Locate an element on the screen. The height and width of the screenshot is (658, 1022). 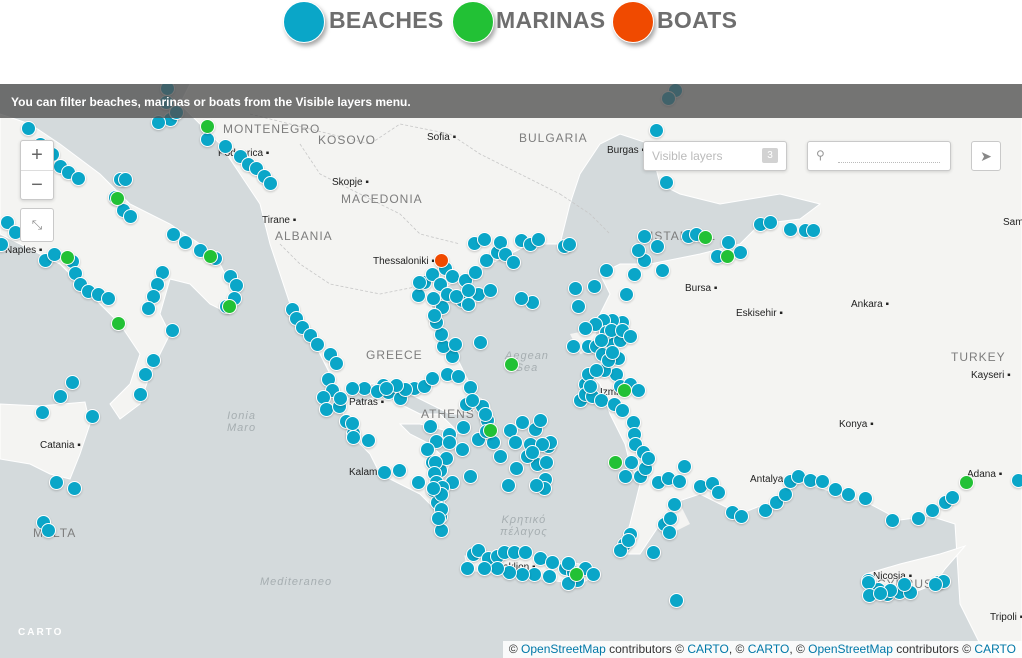
search-input is located at coordinates (889, 155).